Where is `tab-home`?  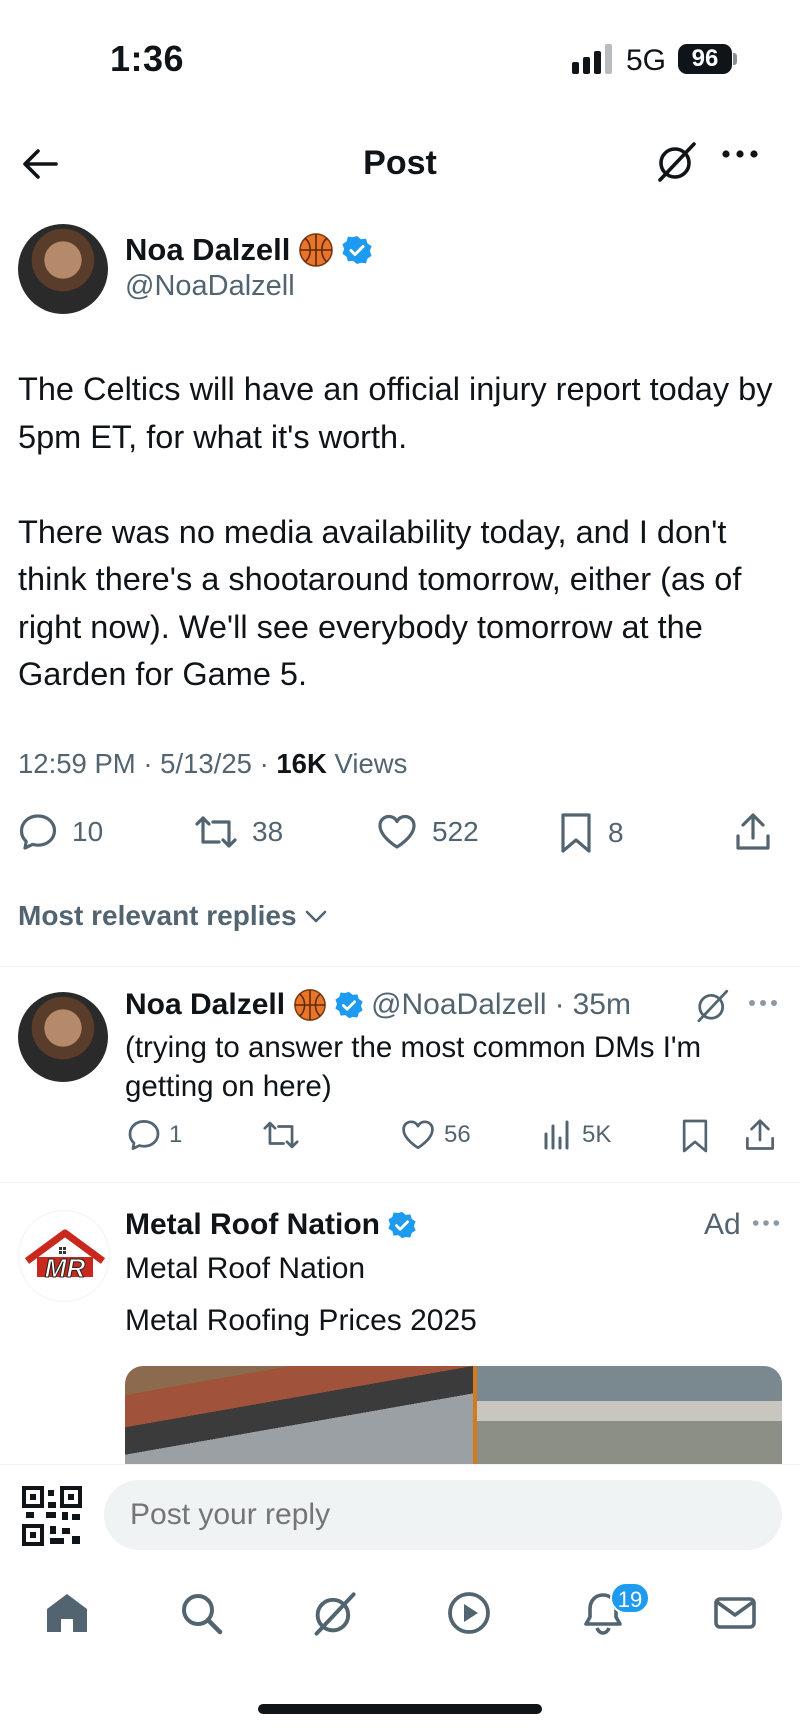 tab-home is located at coordinates (67, 1613).